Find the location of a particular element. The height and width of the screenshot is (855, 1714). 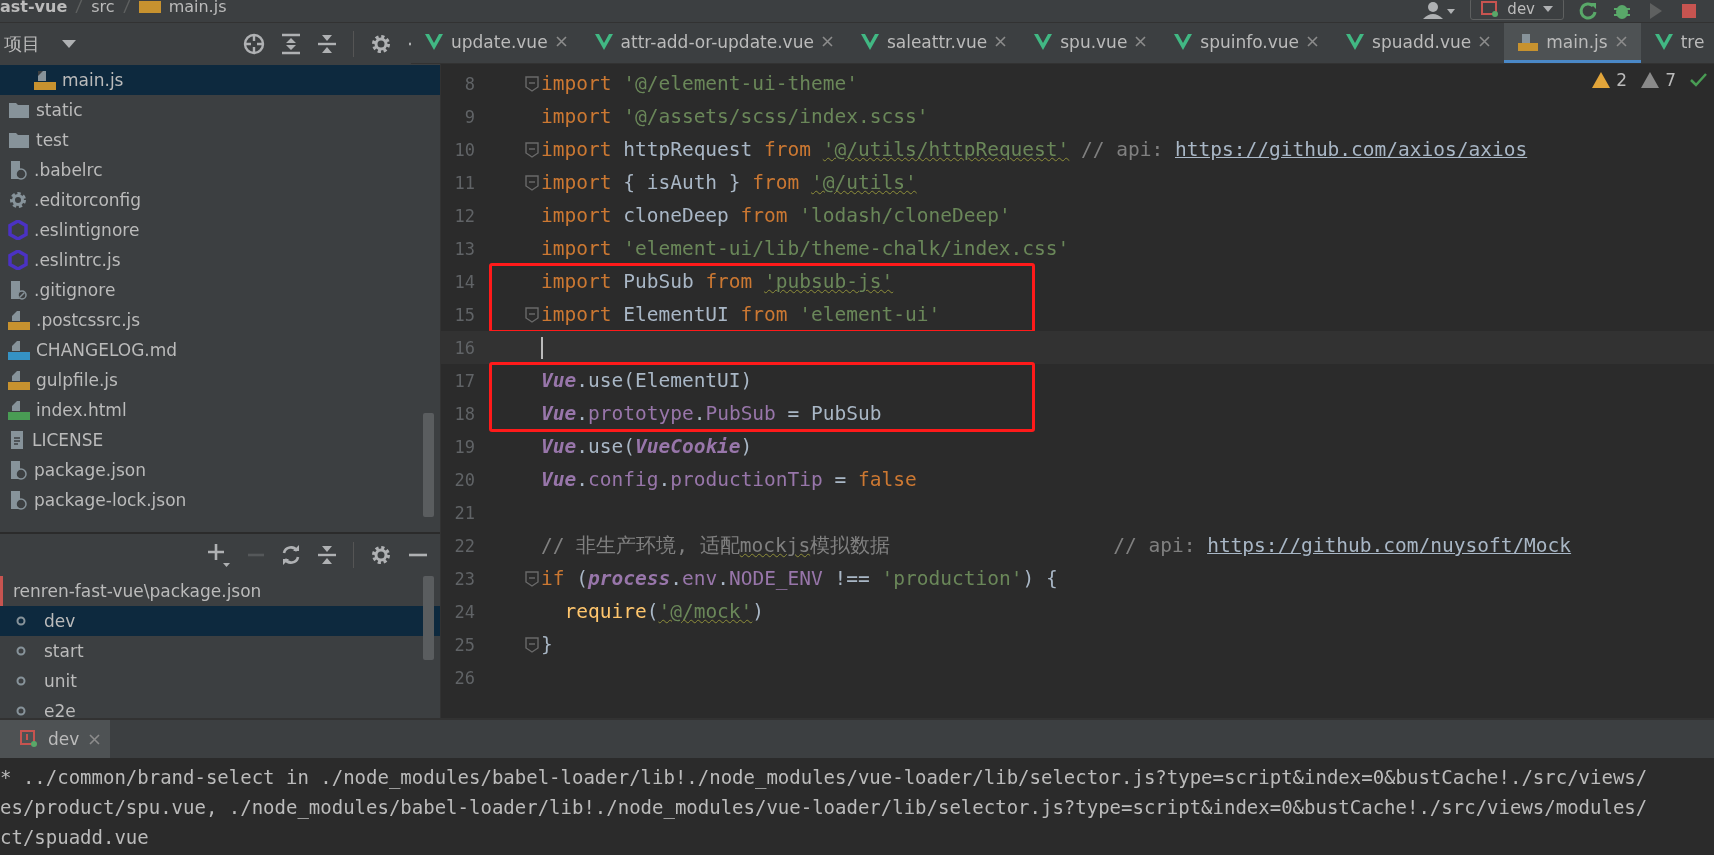

code-token: ) { is located at coordinates (1040, 578).